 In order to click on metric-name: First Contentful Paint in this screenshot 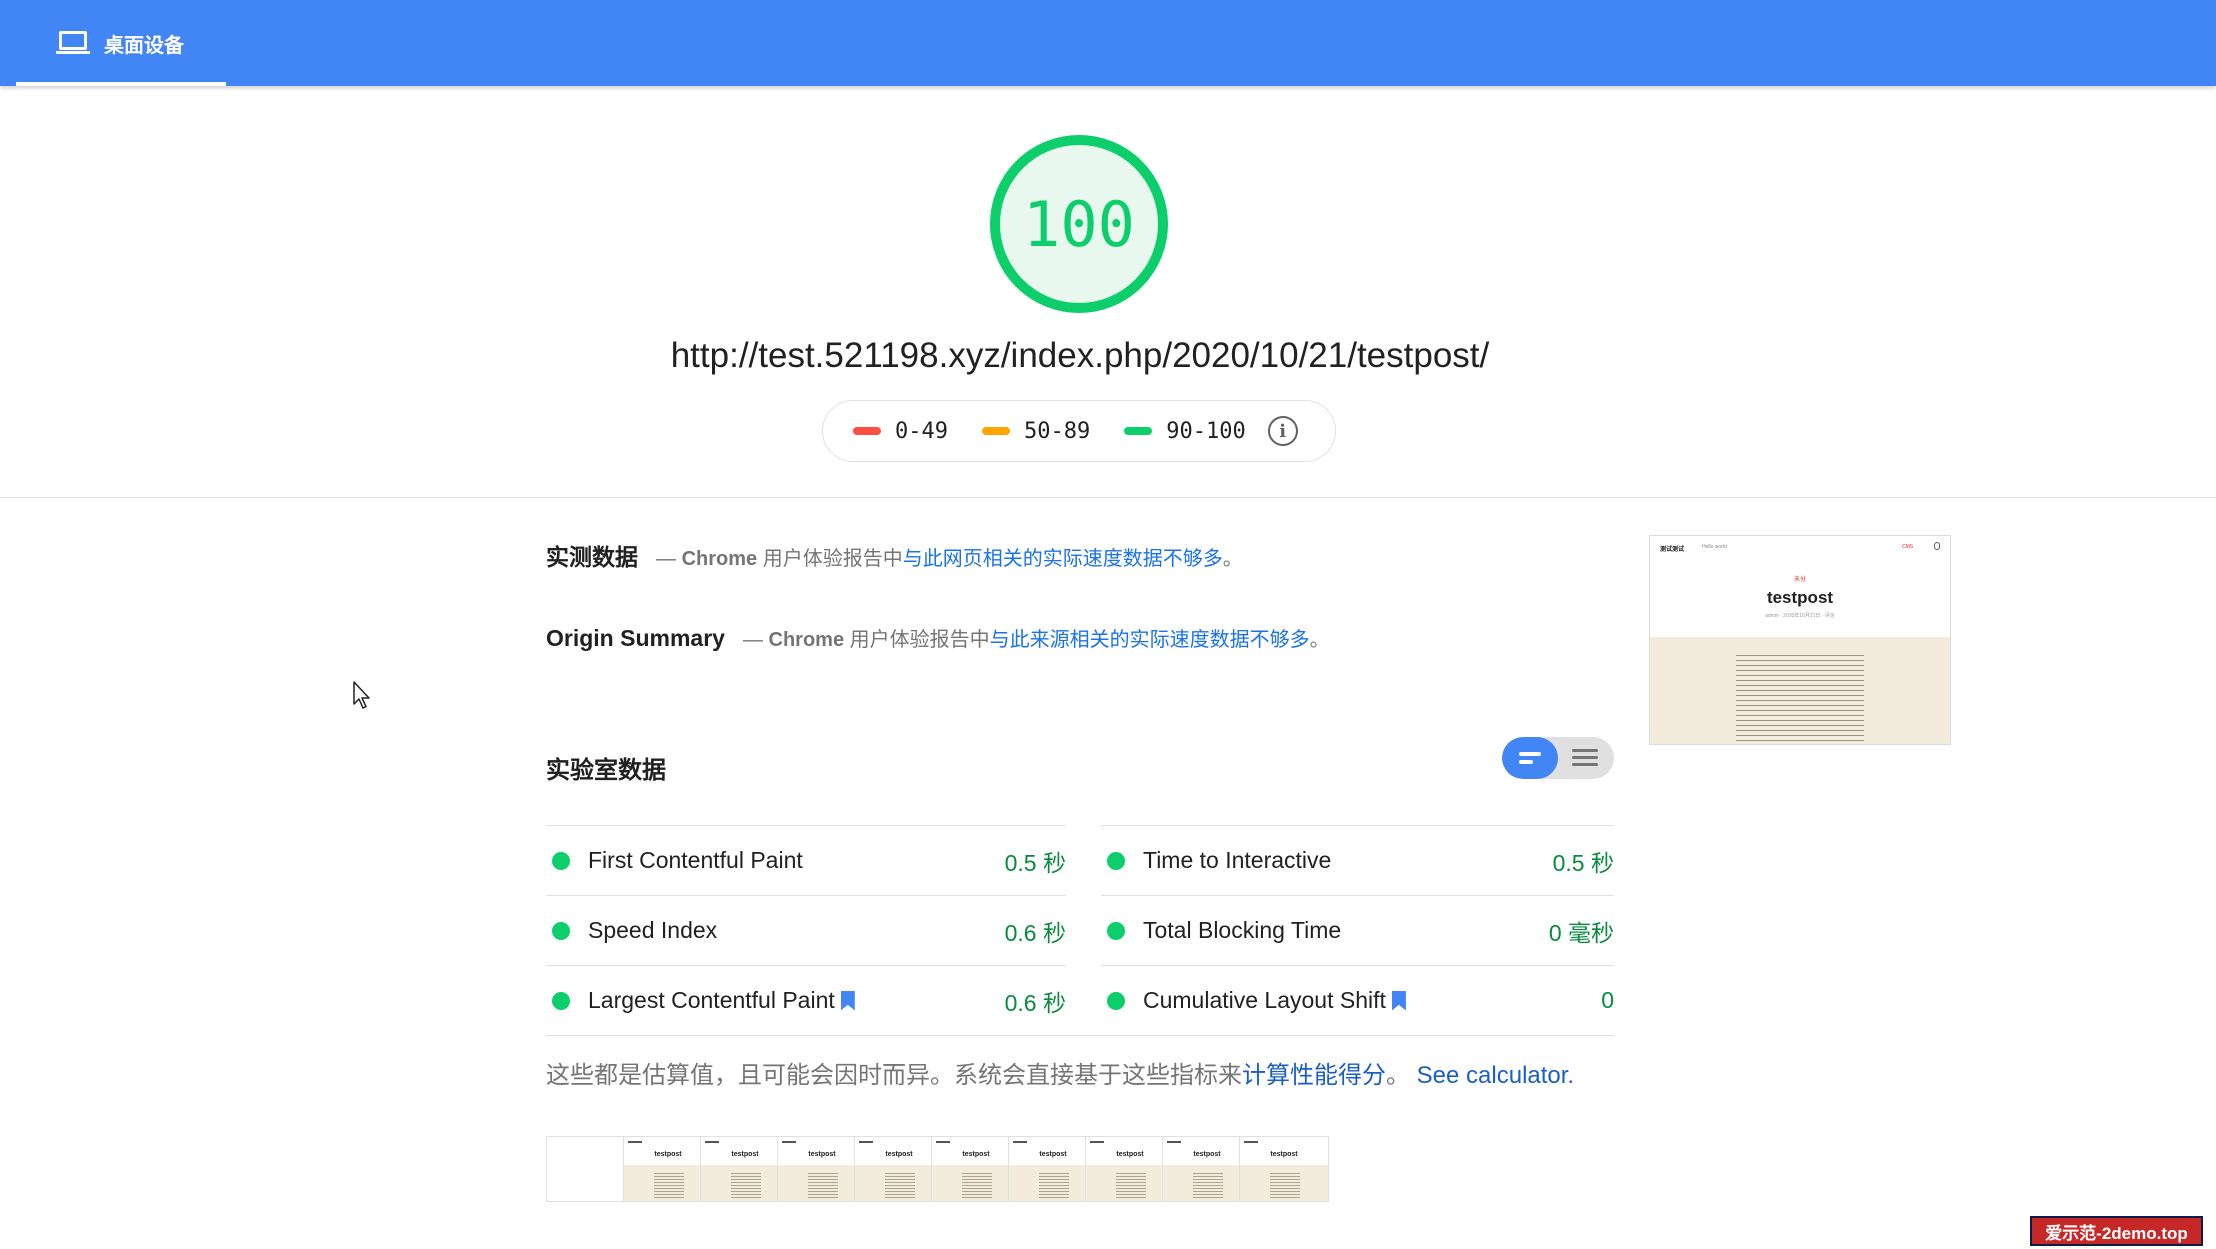, I will do `click(695, 860)`.